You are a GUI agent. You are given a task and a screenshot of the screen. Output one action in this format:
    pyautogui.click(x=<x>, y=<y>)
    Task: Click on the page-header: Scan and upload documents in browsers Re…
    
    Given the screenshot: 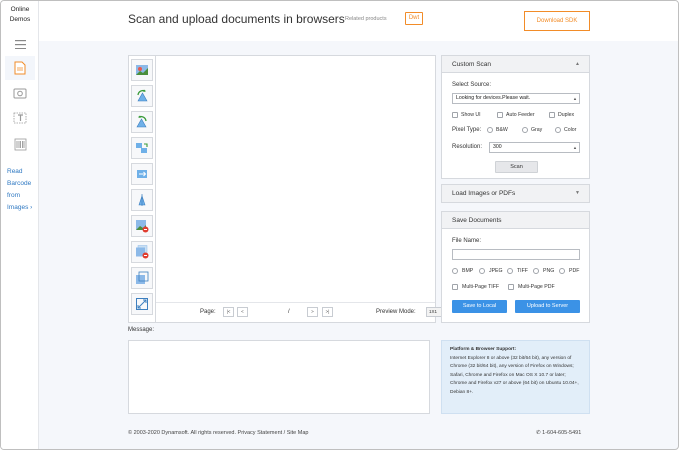 What is the action you would take?
    pyautogui.click(x=358, y=21)
    